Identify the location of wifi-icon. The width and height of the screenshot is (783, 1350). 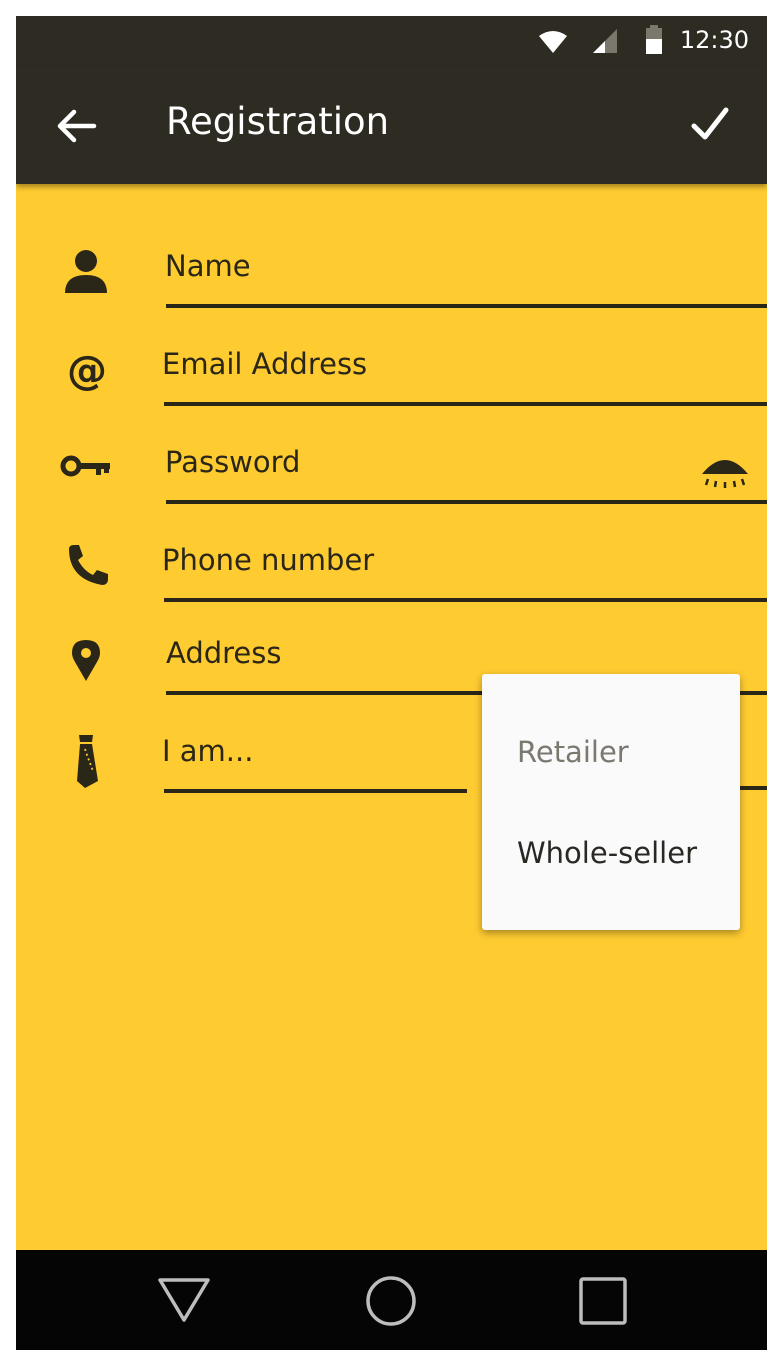
(553, 42).